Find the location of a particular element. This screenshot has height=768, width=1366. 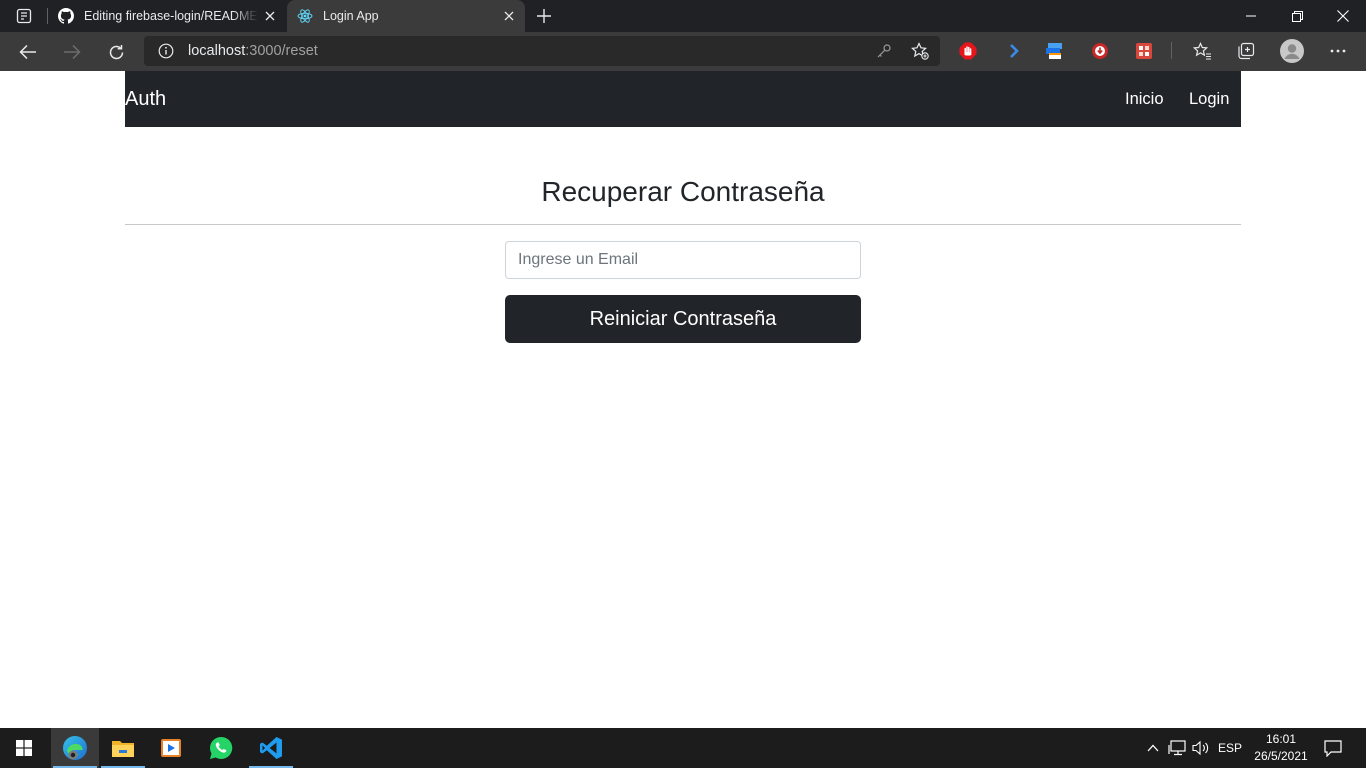

plus-icon is located at coordinates (544, 16).